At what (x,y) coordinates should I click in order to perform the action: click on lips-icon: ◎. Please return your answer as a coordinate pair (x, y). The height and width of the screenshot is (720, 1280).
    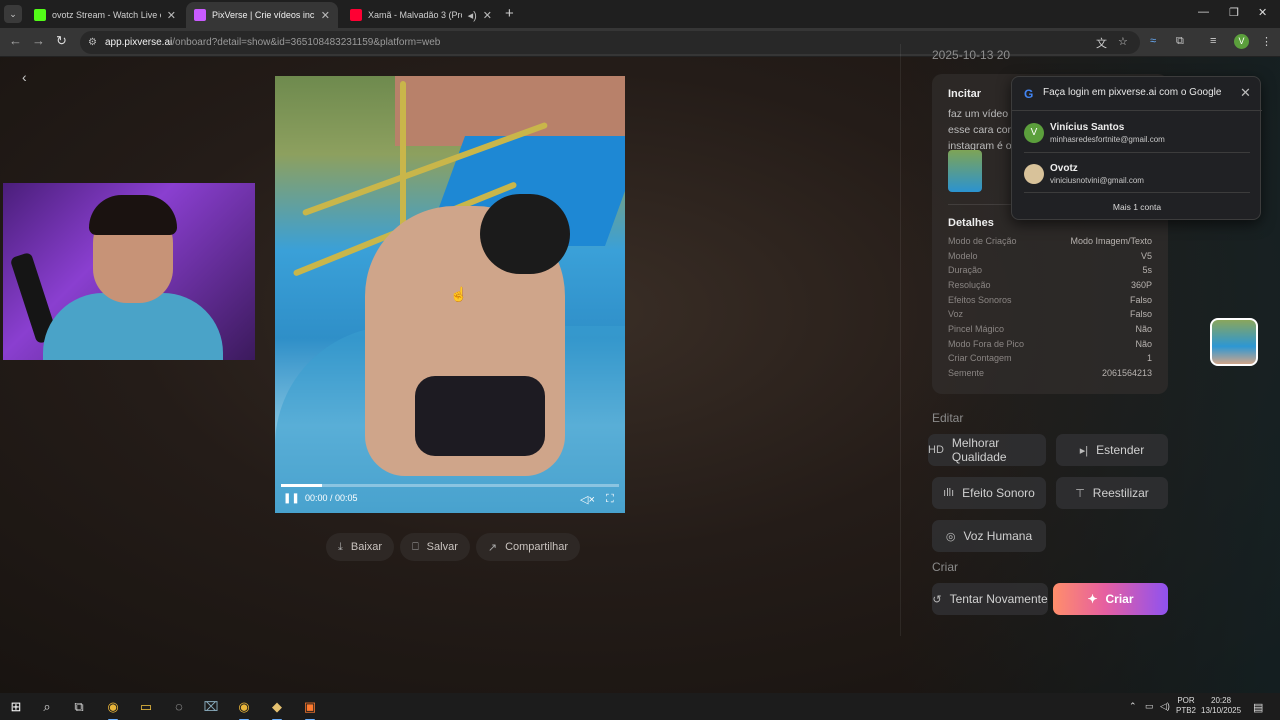
    Looking at the image, I should click on (950, 536).